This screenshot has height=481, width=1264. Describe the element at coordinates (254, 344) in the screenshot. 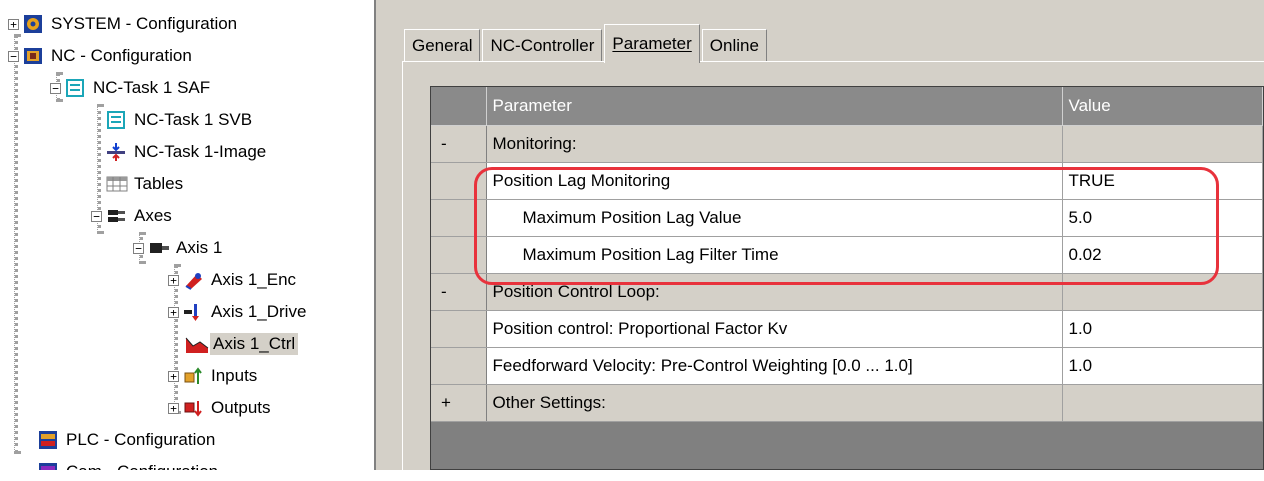

I see `tree-item-label: Axis 1_Ctrl` at that location.